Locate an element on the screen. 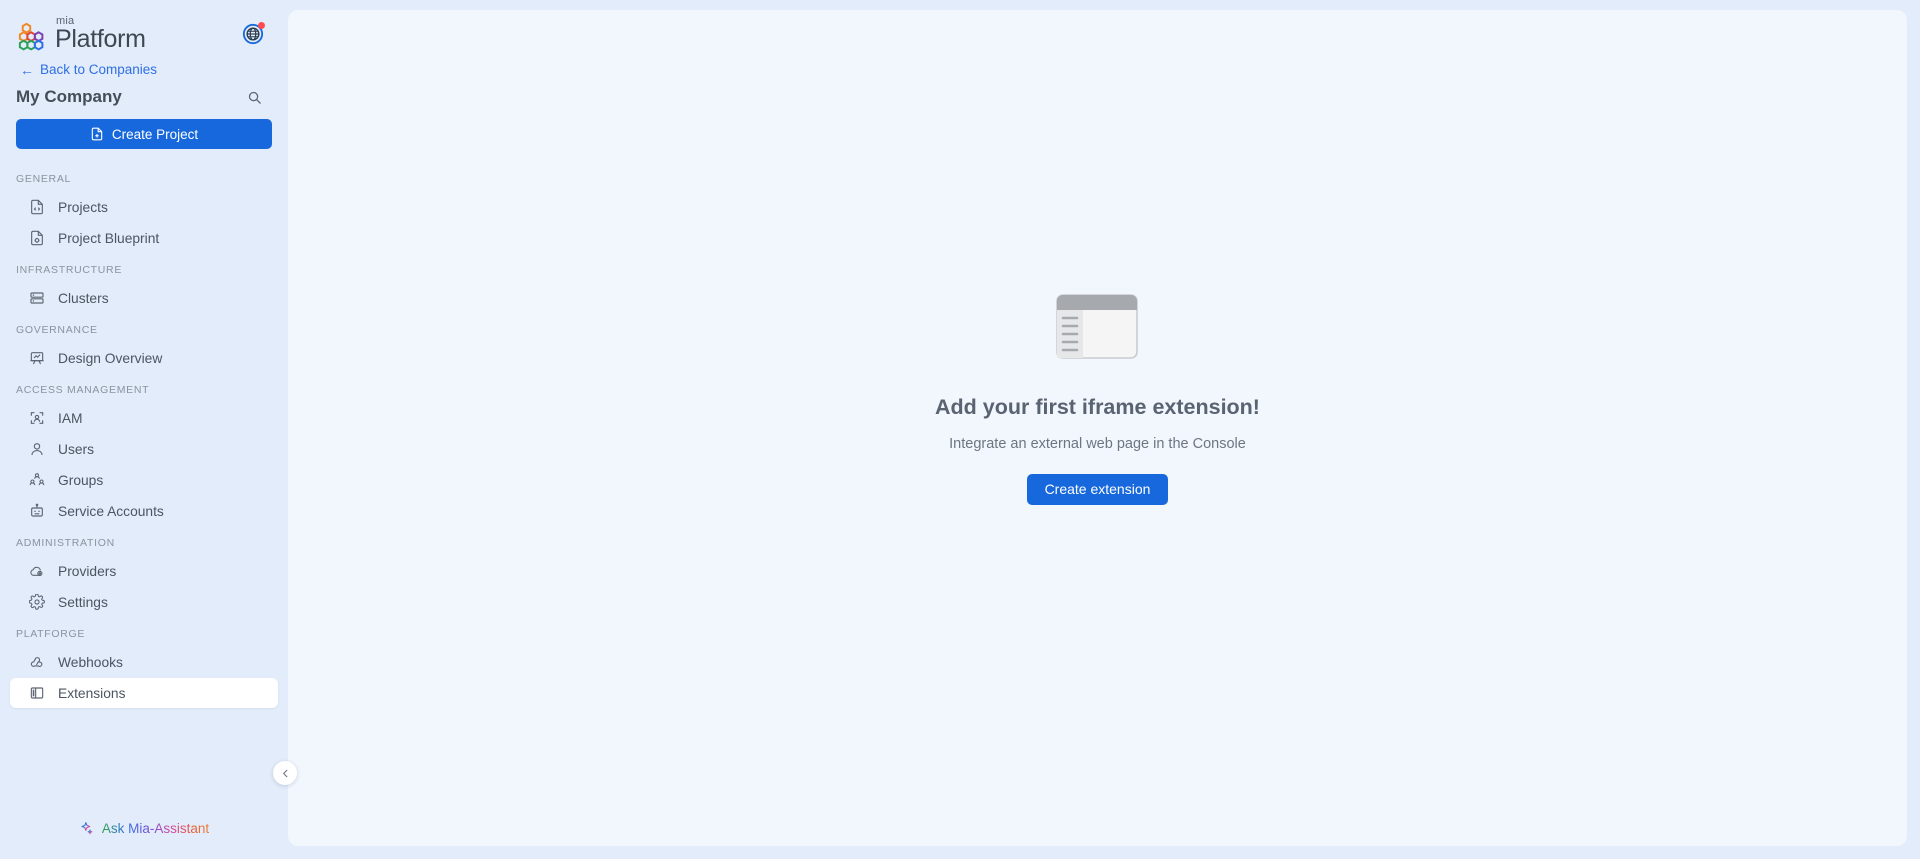 Image resolution: width=1920 pixels, height=859 pixels. sidebar-item-clusters: Clusters is located at coordinates (144, 298).